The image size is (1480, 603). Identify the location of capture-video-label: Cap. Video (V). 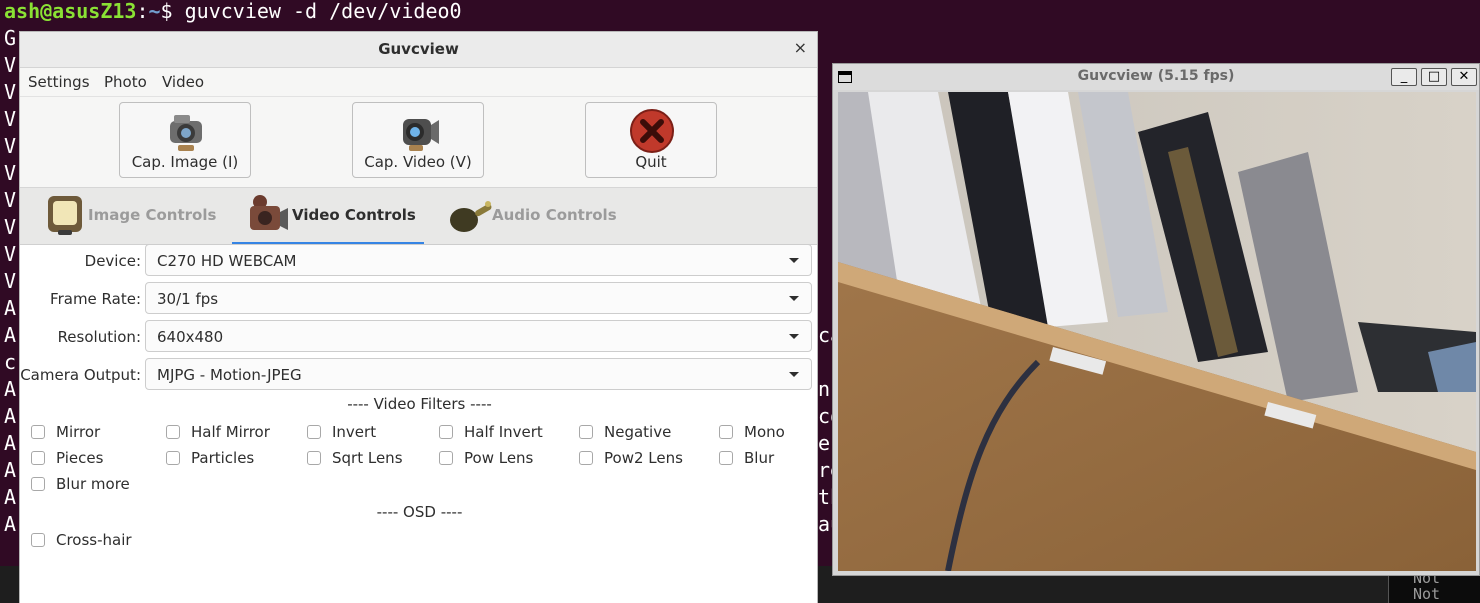
(418, 162).